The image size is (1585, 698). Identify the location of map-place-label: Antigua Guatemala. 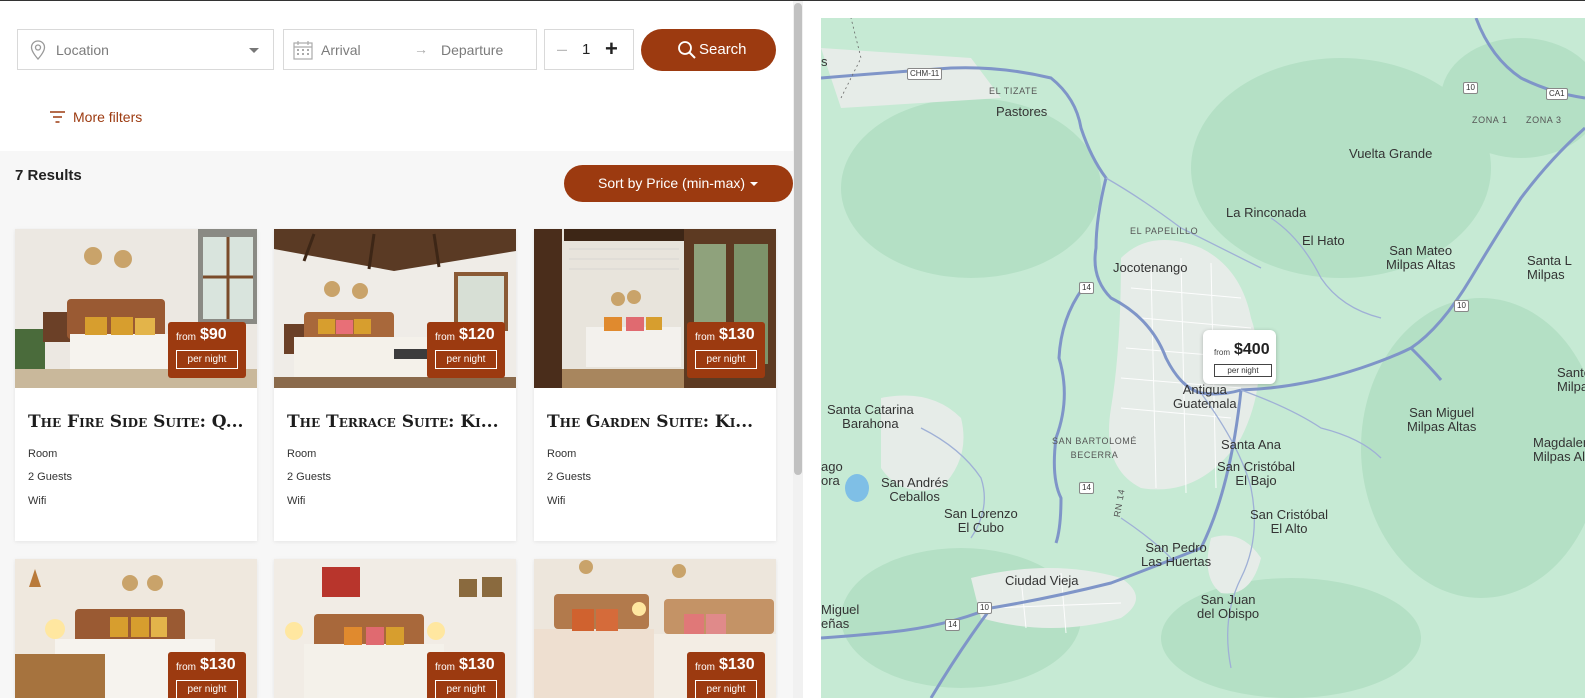
(1205, 396).